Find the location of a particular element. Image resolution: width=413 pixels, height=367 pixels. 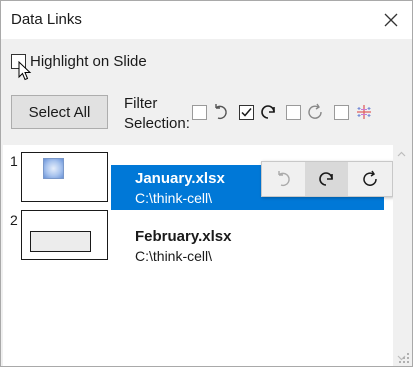

close-button is located at coordinates (391, 20).